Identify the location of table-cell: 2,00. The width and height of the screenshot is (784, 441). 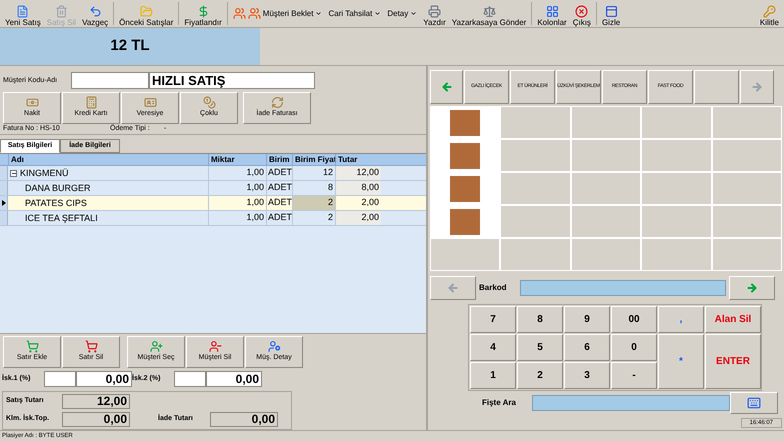
(358, 203).